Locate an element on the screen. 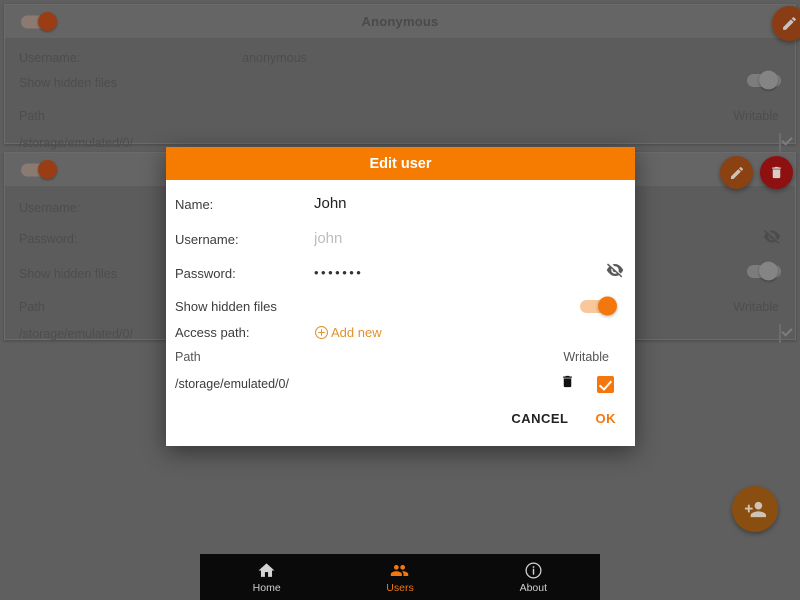 The image size is (800, 600). username-field-row: Username: is located at coordinates (400, 240).